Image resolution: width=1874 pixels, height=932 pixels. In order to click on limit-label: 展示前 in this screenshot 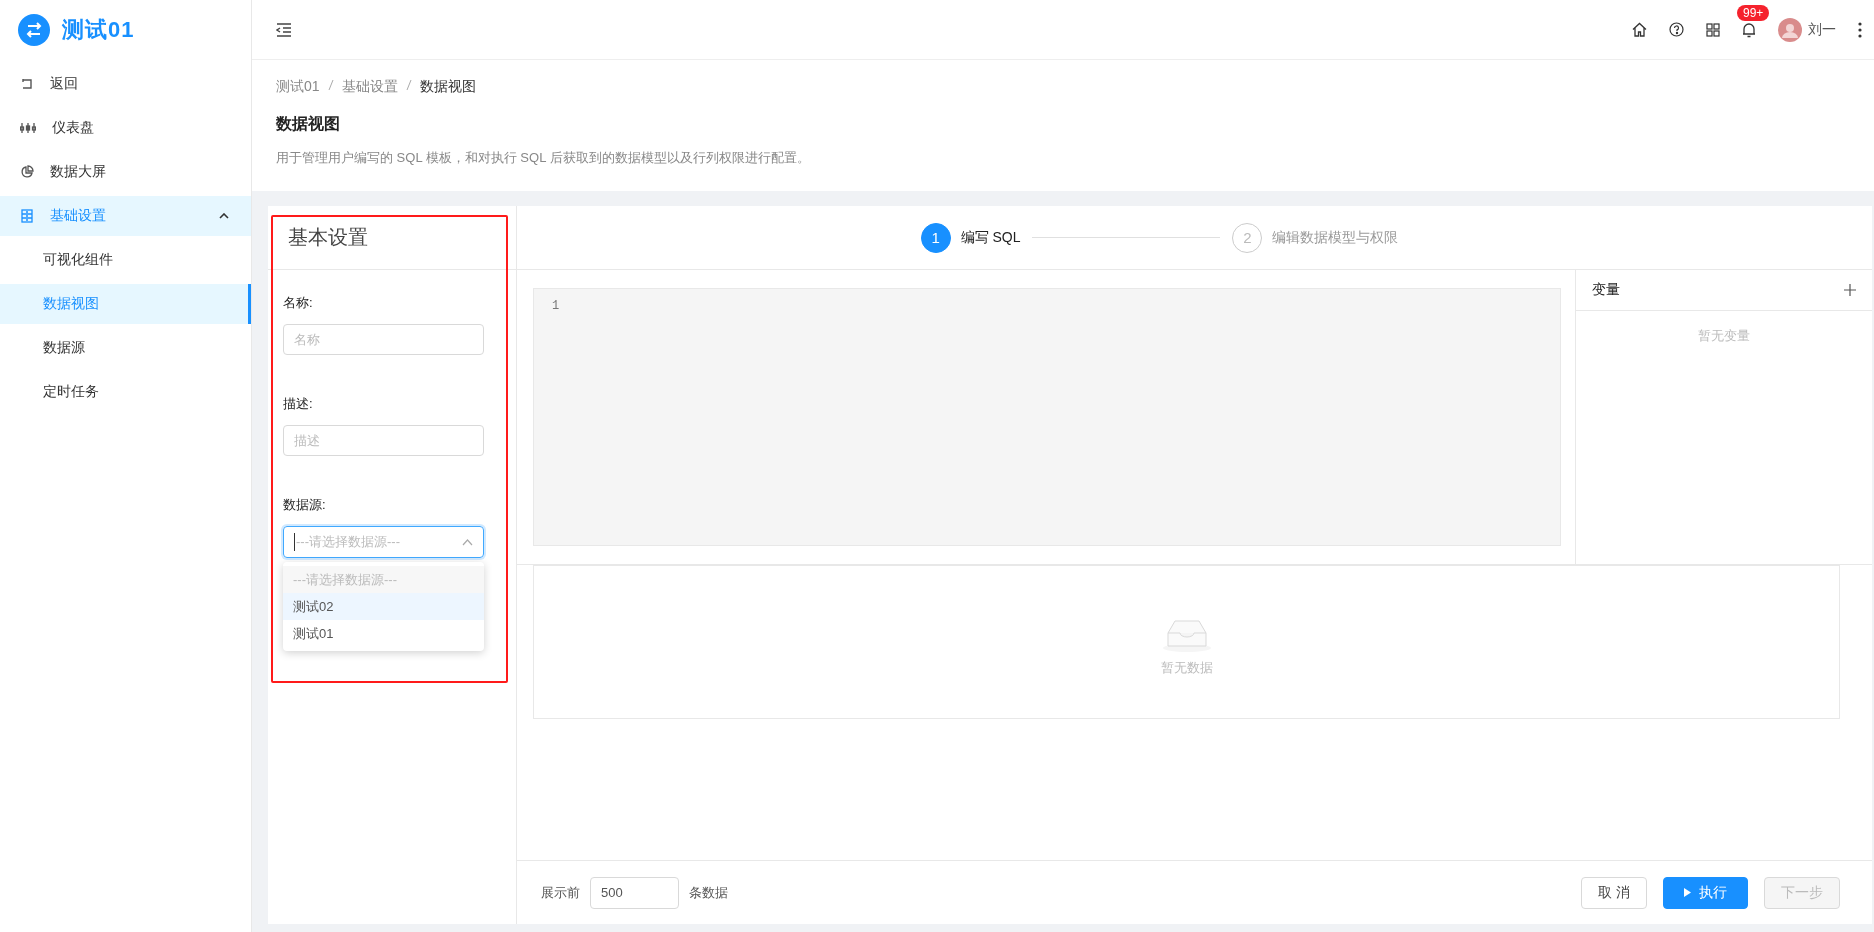, I will do `click(560, 892)`.